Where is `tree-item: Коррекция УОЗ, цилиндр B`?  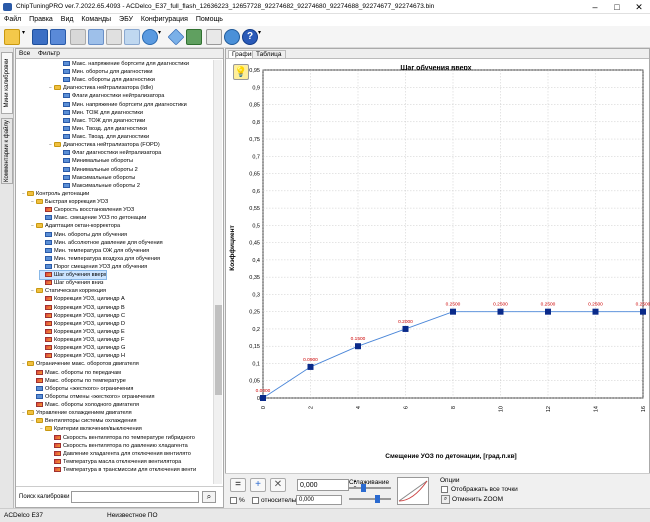
tree-item: Коррекция УОЗ, цилиндр B is located at coordinates (82, 308).